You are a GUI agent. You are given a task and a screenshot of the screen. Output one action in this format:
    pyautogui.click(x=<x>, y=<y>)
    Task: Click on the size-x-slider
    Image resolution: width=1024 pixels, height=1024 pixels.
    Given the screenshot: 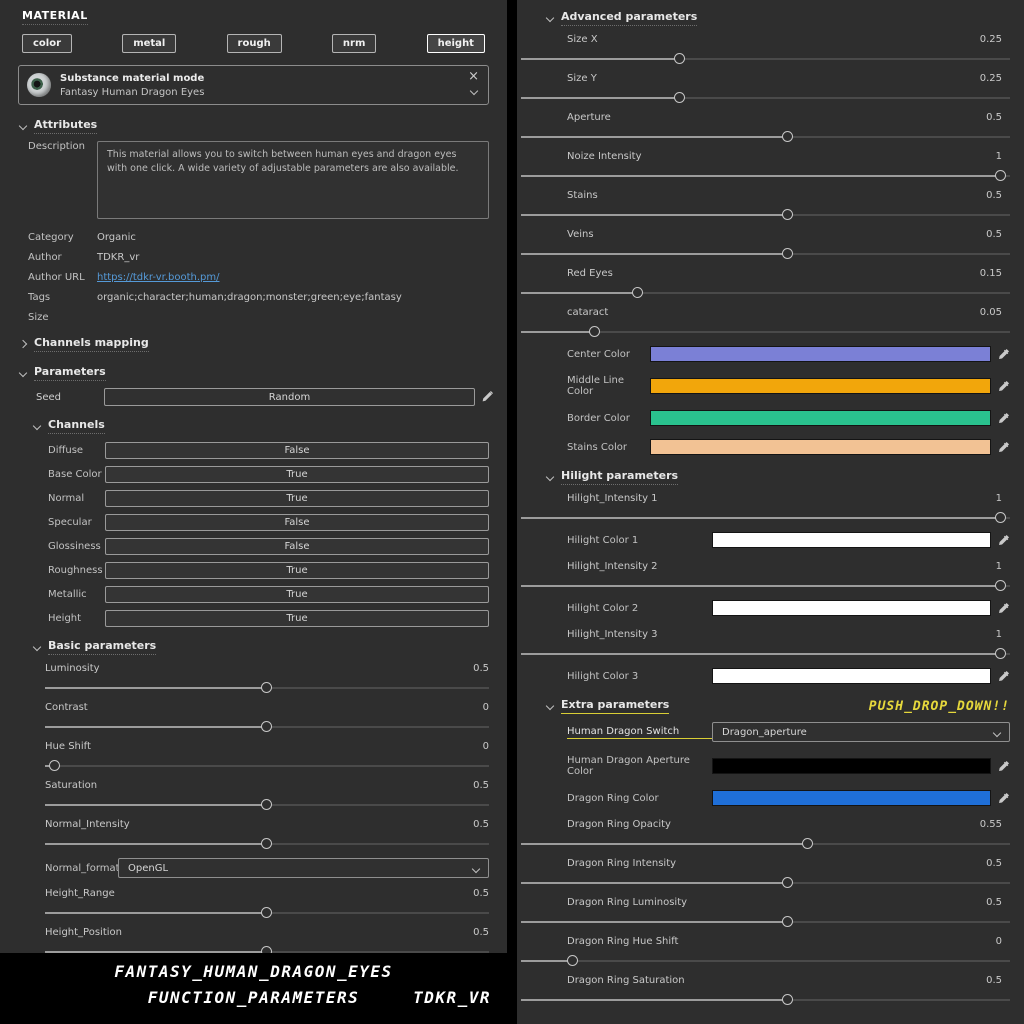 What is the action you would take?
    pyautogui.click(x=765, y=59)
    